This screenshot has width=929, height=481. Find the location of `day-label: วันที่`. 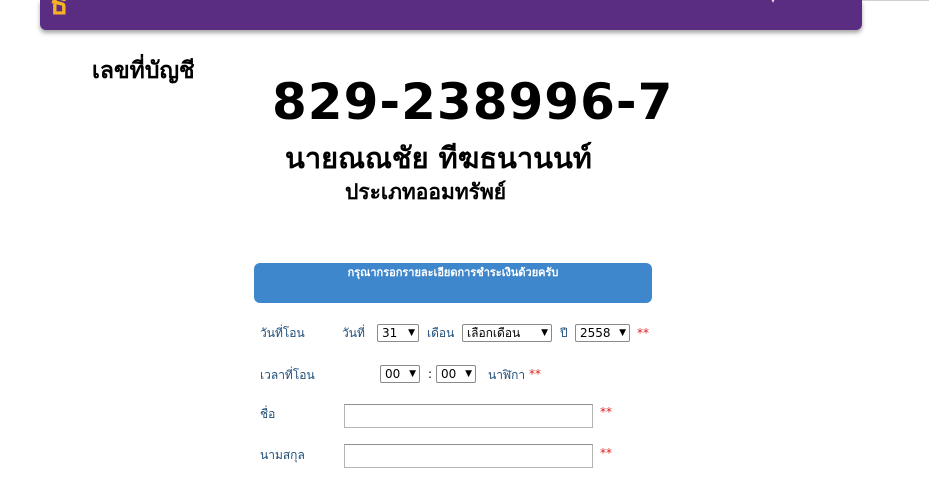

day-label: วันที่ is located at coordinates (353, 333).